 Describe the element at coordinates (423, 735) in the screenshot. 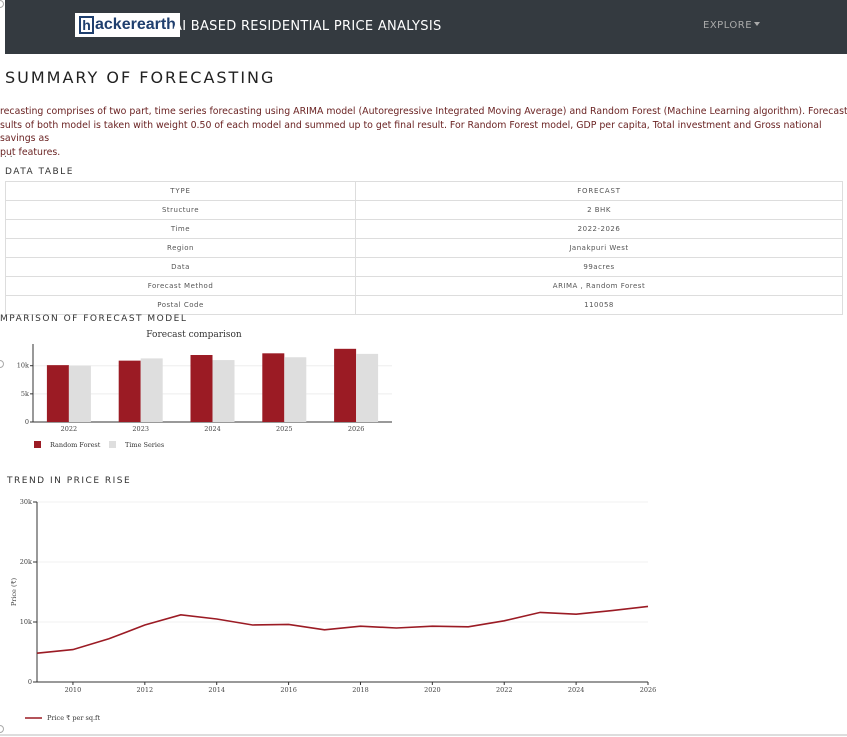

I see `page-bottom-border` at that location.